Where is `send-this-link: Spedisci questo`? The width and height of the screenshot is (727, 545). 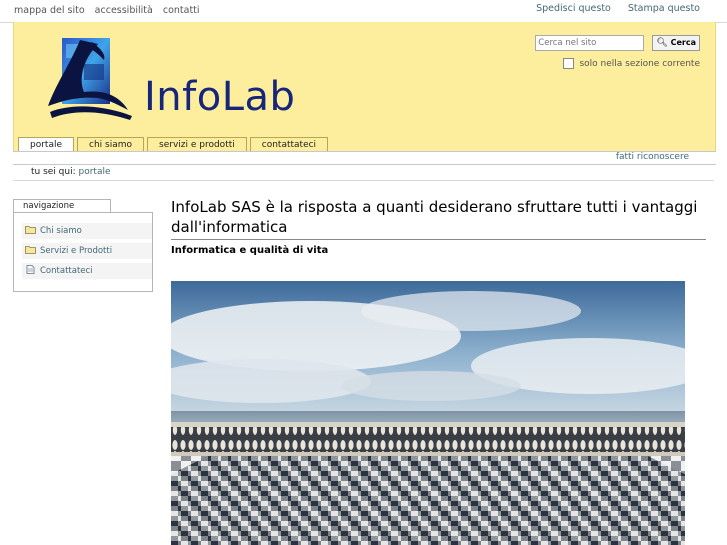 send-this-link: Spedisci questo is located at coordinates (573, 8).